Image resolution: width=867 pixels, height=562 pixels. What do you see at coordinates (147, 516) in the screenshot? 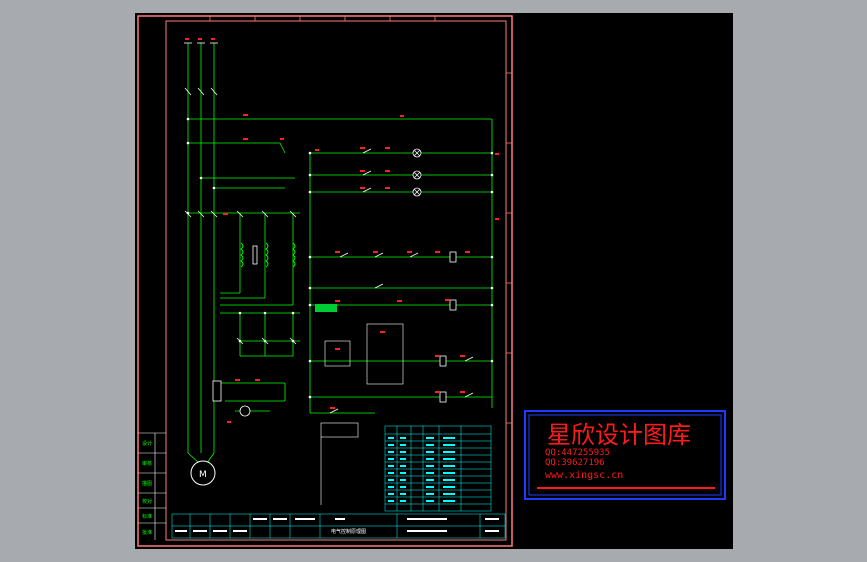
I see `side-label: 标准` at bounding box center [147, 516].